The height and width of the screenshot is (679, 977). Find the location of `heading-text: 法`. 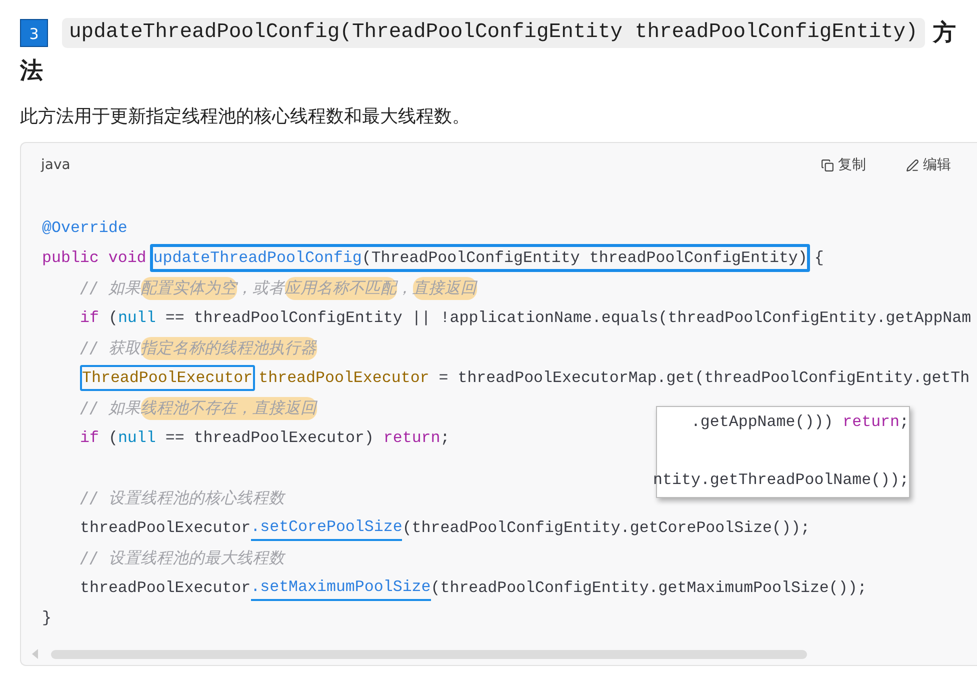

heading-text: 法 is located at coordinates (31, 71).